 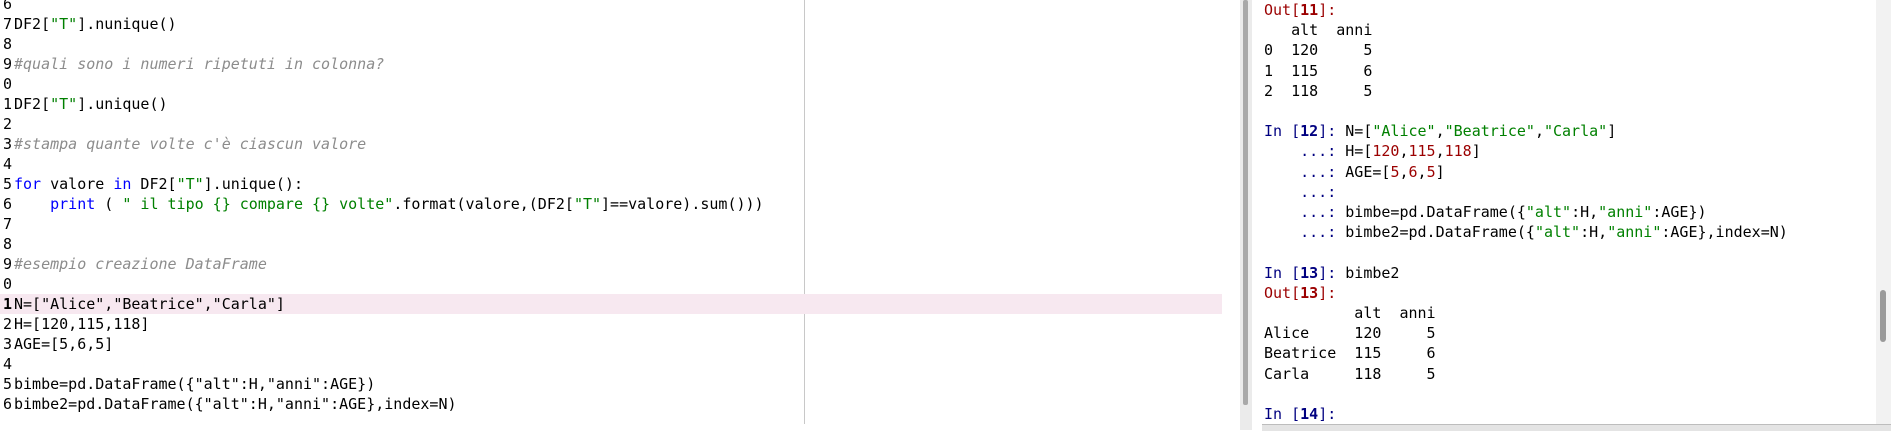 I want to click on code-token: AGE=[5,6,5], so click(x=64, y=344).